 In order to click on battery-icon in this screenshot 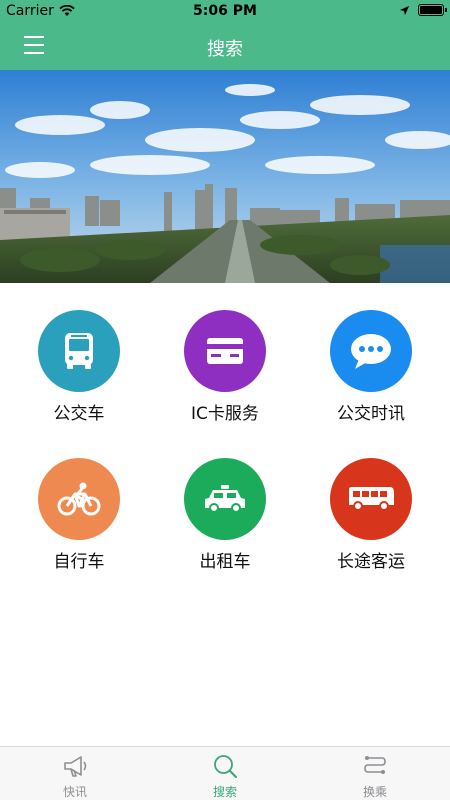, I will do `click(432, 10)`.